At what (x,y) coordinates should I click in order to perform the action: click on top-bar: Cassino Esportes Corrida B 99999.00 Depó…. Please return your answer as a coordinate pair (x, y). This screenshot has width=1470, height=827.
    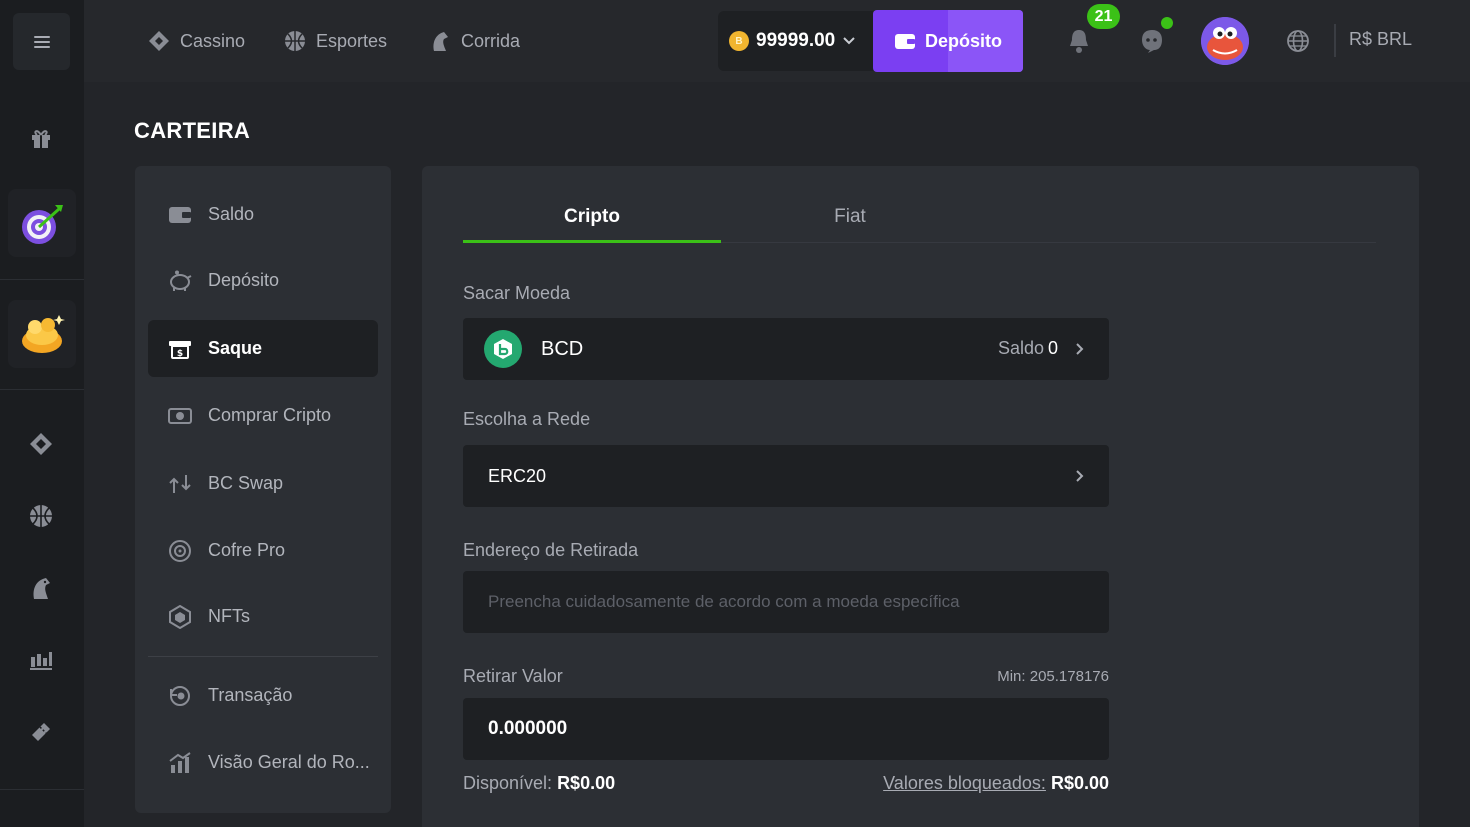
    Looking at the image, I should click on (777, 41).